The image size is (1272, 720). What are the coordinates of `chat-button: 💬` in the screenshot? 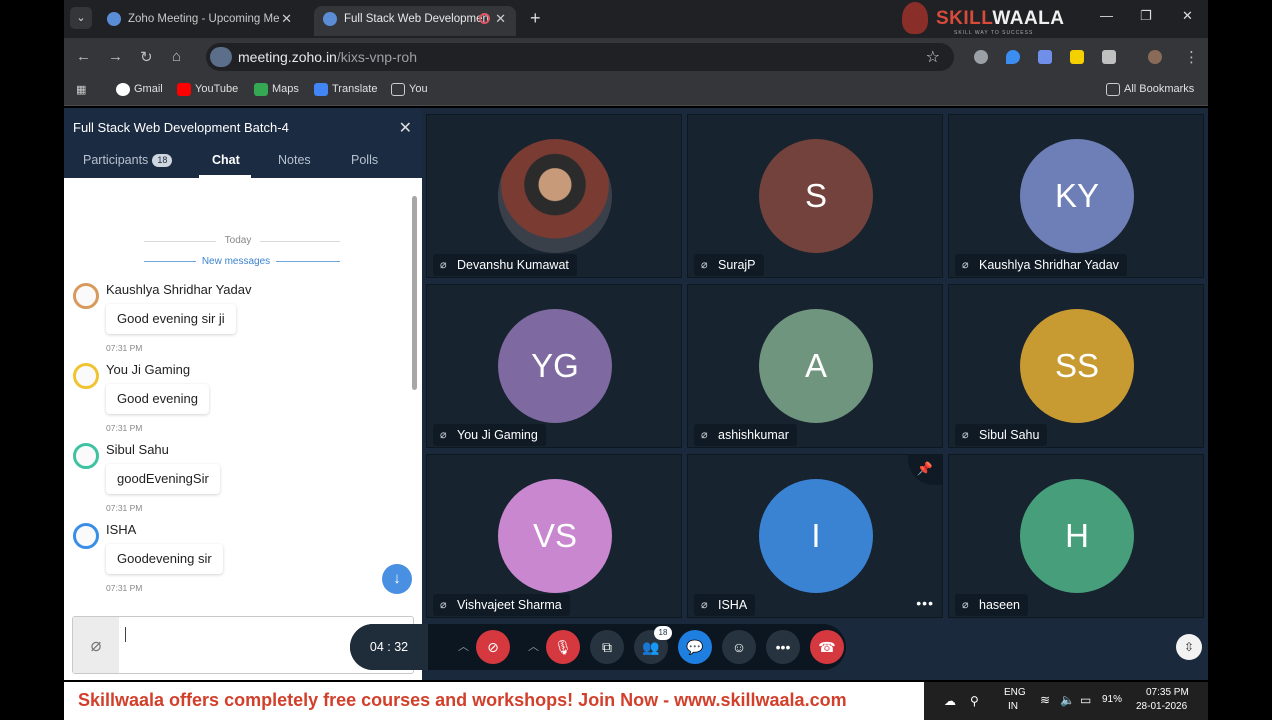 It's located at (695, 647).